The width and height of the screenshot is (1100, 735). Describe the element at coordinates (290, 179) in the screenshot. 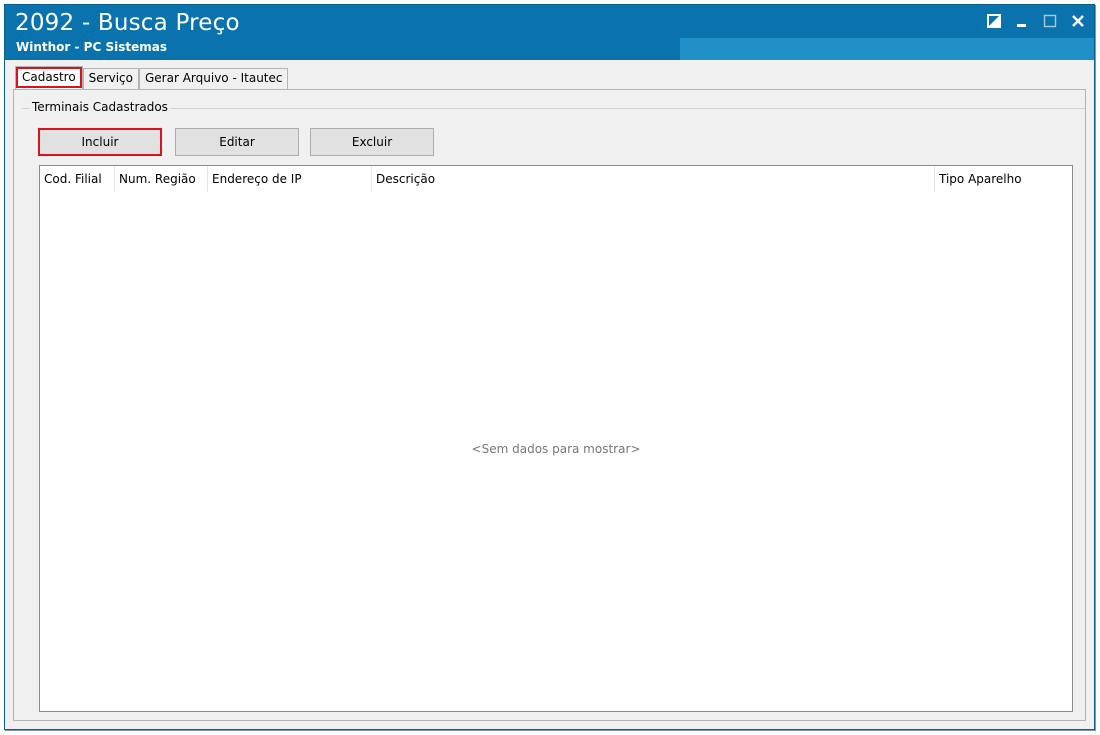

I see `column-endereco-ip: Endereço de IP` at that location.